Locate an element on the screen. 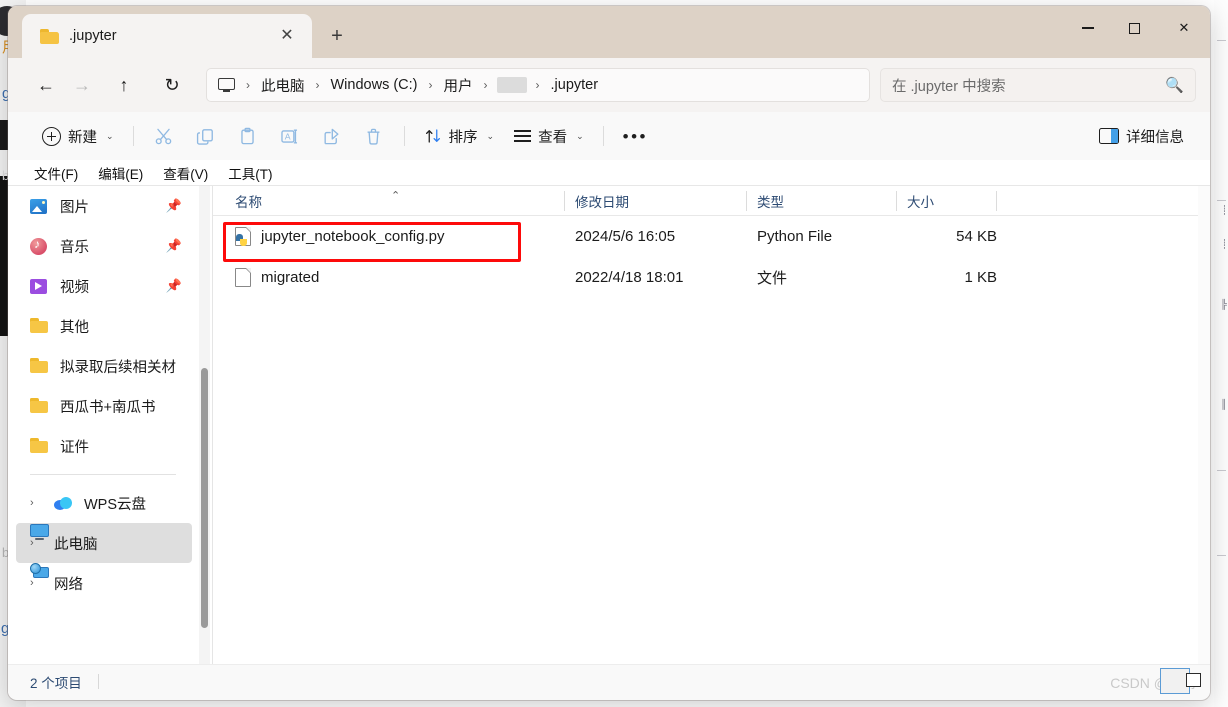  column-header-label: 类型 is located at coordinates (770, 202).